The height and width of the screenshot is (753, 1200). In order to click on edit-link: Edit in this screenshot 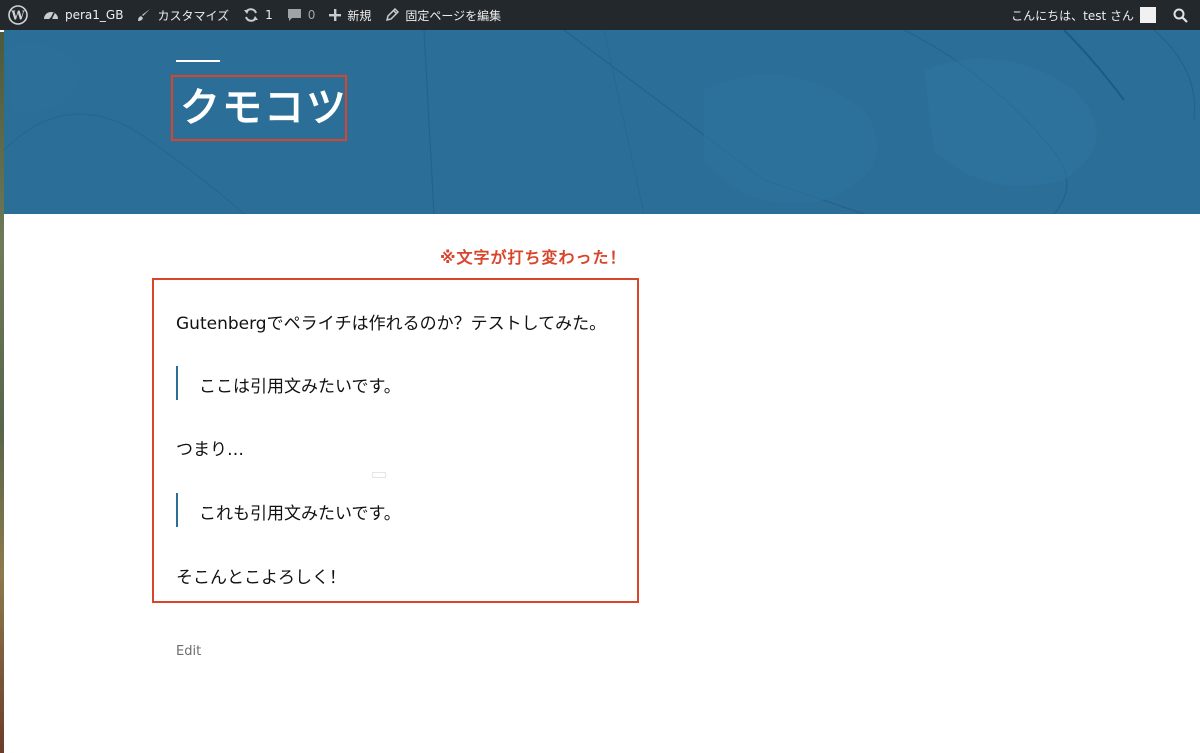, I will do `click(188, 651)`.